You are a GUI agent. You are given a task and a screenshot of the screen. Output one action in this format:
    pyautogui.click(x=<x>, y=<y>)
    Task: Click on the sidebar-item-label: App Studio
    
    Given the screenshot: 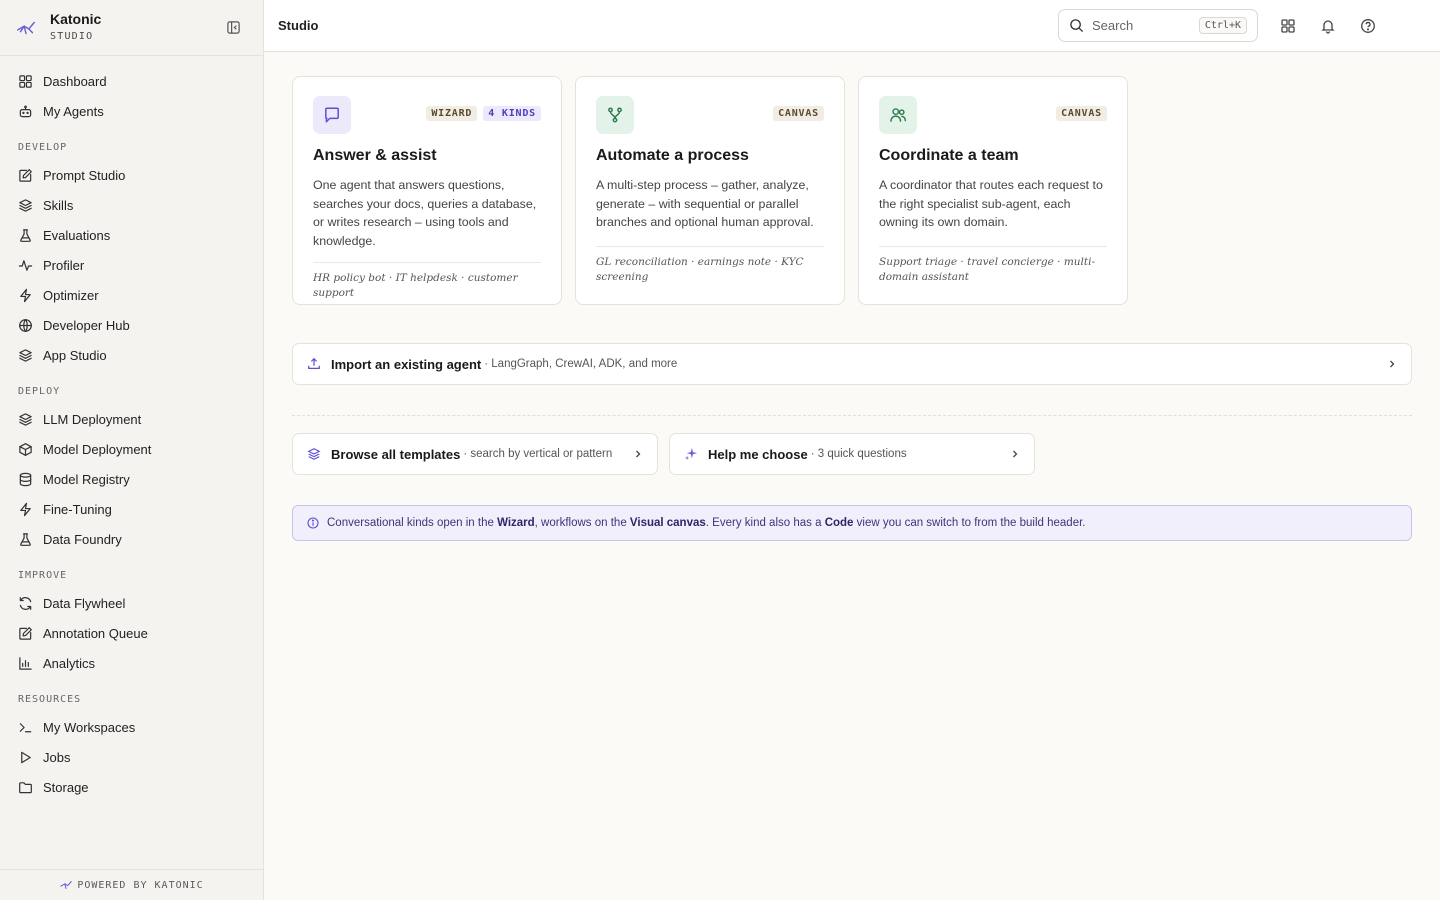 What is the action you would take?
    pyautogui.click(x=75, y=355)
    